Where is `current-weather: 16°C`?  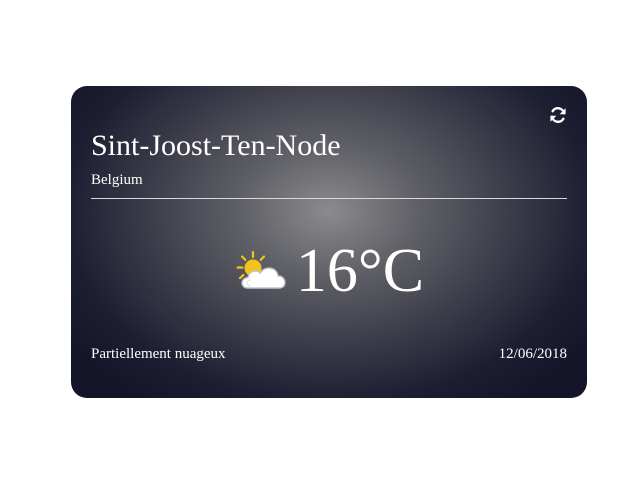
current-weather: 16°C is located at coordinates (329, 271).